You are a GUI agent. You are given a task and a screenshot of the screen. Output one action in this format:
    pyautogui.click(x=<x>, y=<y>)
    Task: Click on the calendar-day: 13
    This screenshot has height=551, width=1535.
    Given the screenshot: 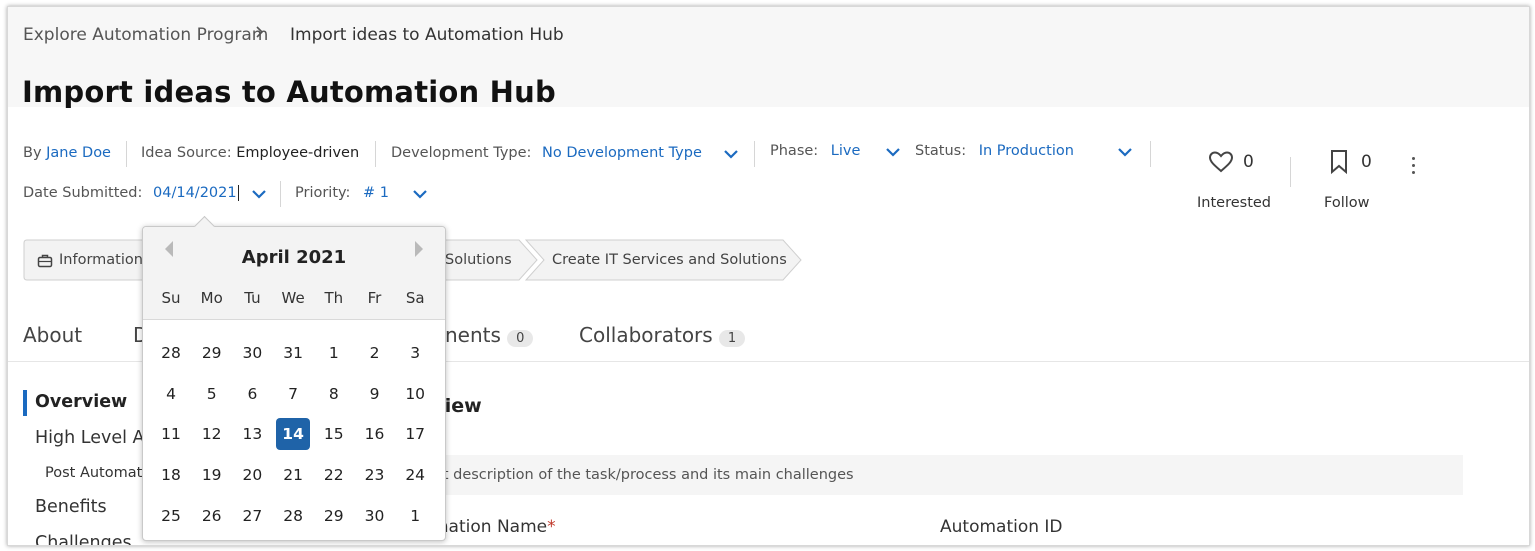 What is the action you would take?
    pyautogui.click(x=252, y=434)
    